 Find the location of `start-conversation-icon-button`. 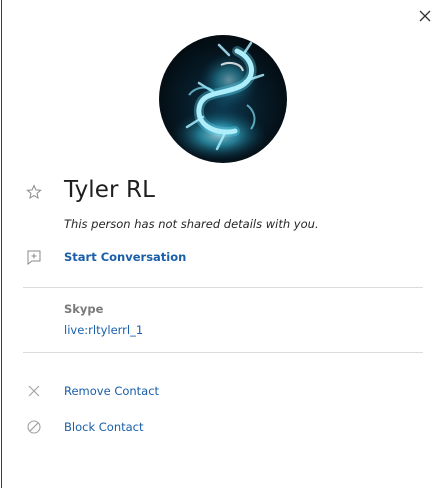

start-conversation-icon-button is located at coordinates (34, 257).